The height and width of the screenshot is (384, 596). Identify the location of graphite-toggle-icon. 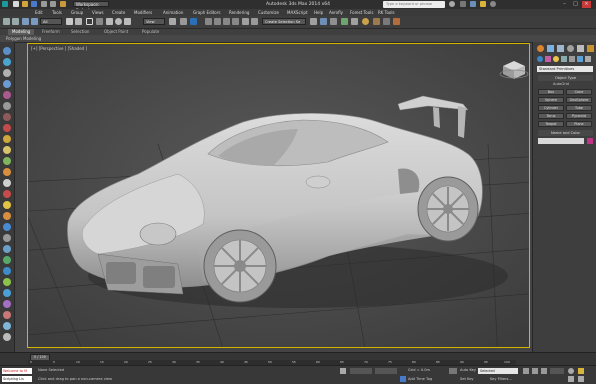
(333, 21).